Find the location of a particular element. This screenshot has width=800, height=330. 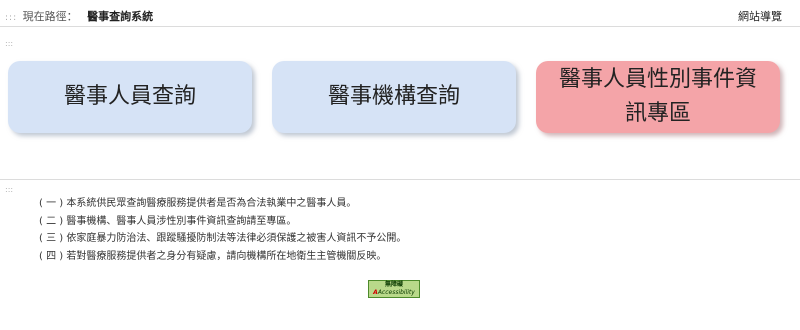

top-bar: ::: 現在路徑： 醫事查詢系統 網站導覽 is located at coordinates (400, 13).